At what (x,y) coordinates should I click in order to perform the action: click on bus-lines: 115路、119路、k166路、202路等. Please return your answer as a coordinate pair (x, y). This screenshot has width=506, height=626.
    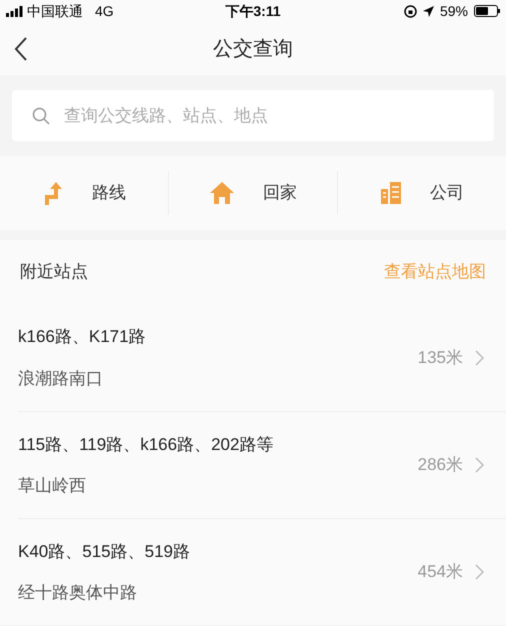
    Looking at the image, I should click on (146, 445).